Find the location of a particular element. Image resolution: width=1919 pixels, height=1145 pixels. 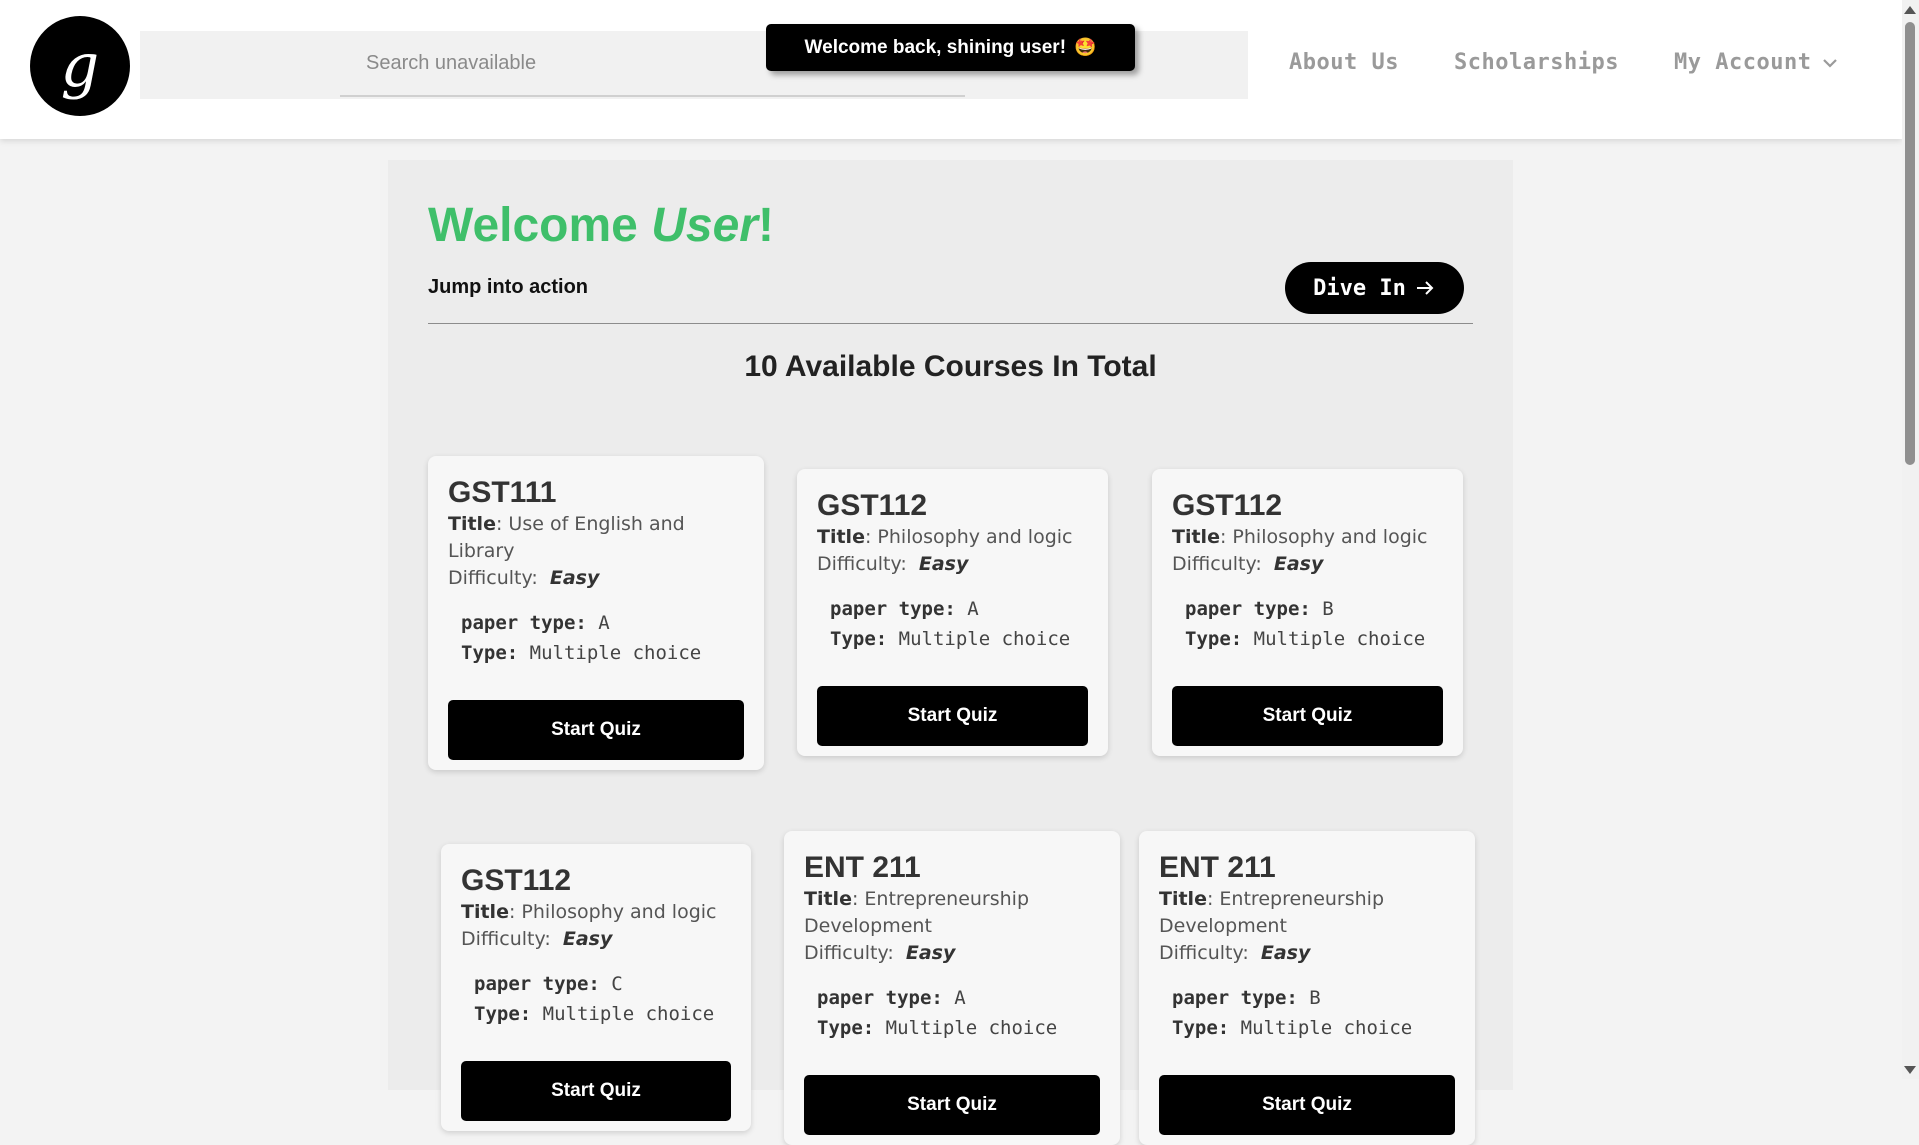

nav-my-account: My Account is located at coordinates (1756, 62).